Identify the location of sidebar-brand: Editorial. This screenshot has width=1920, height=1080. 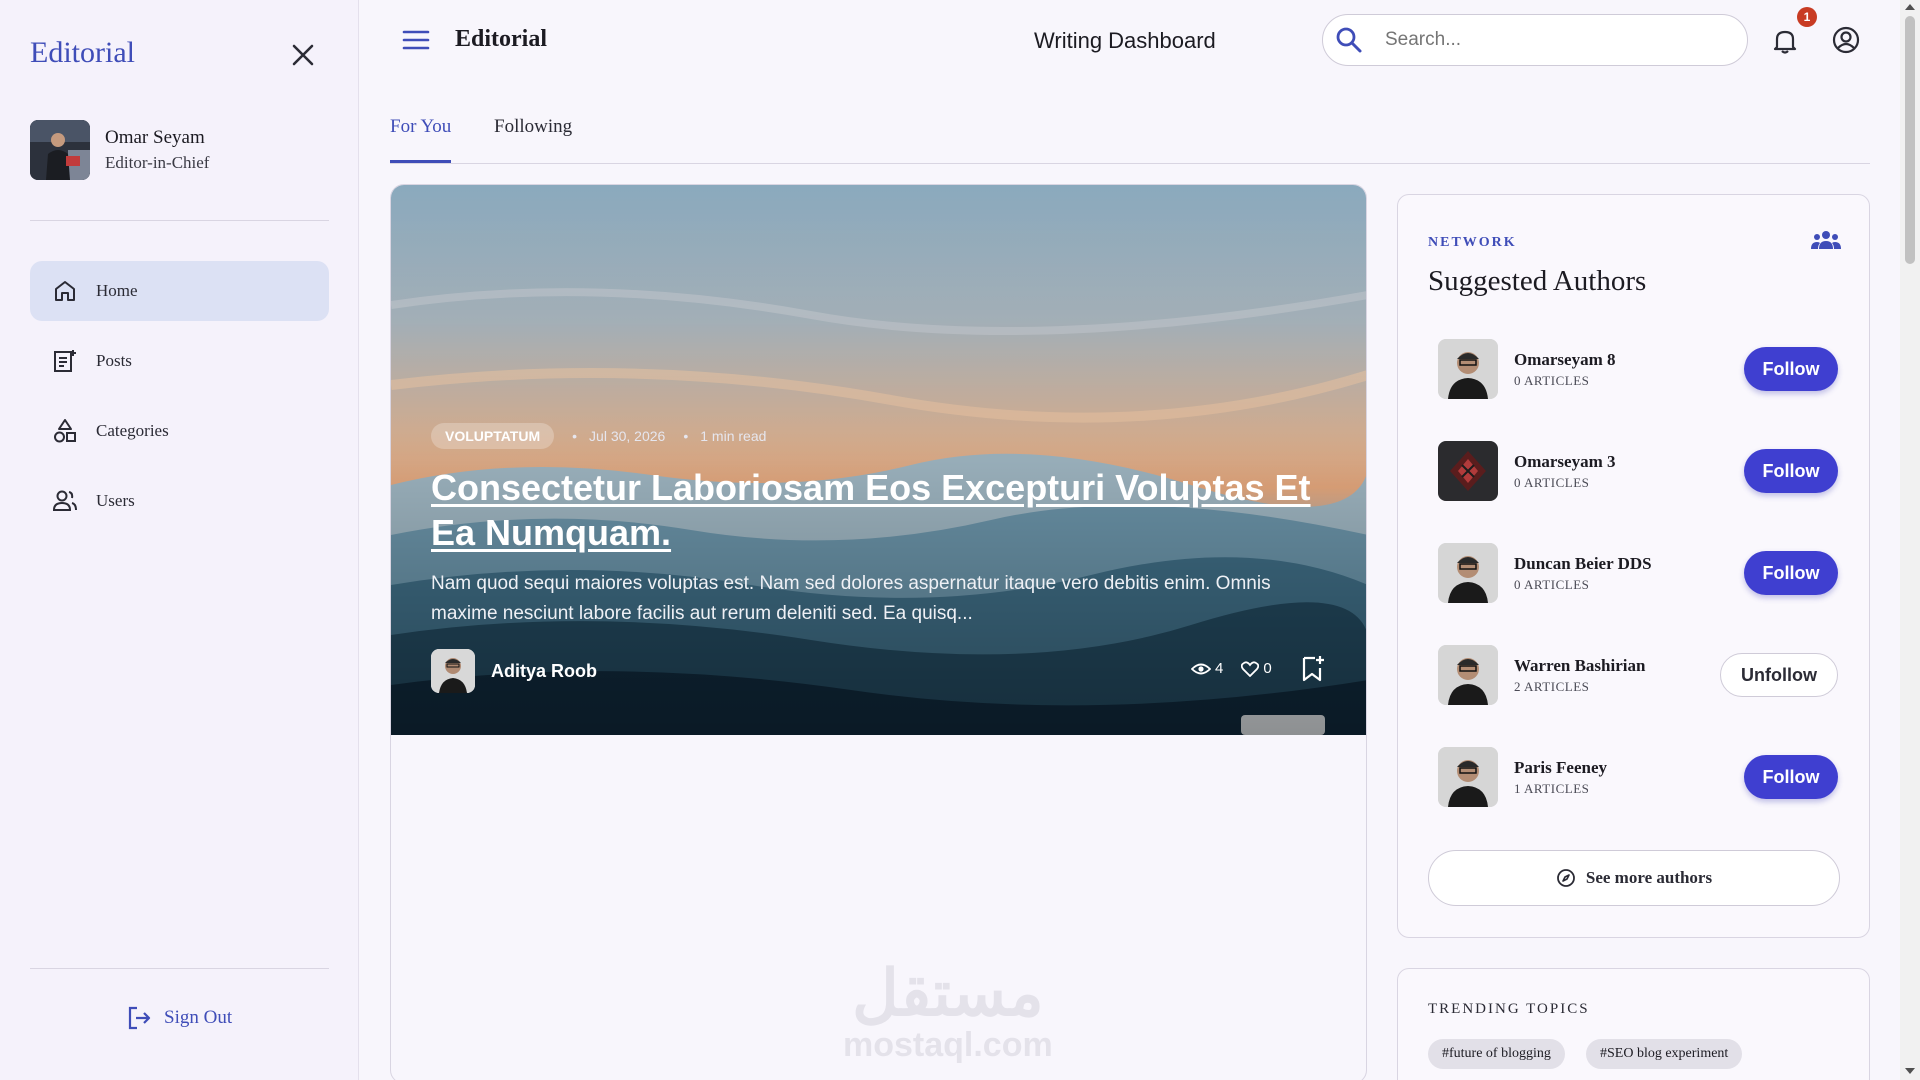
(82, 52).